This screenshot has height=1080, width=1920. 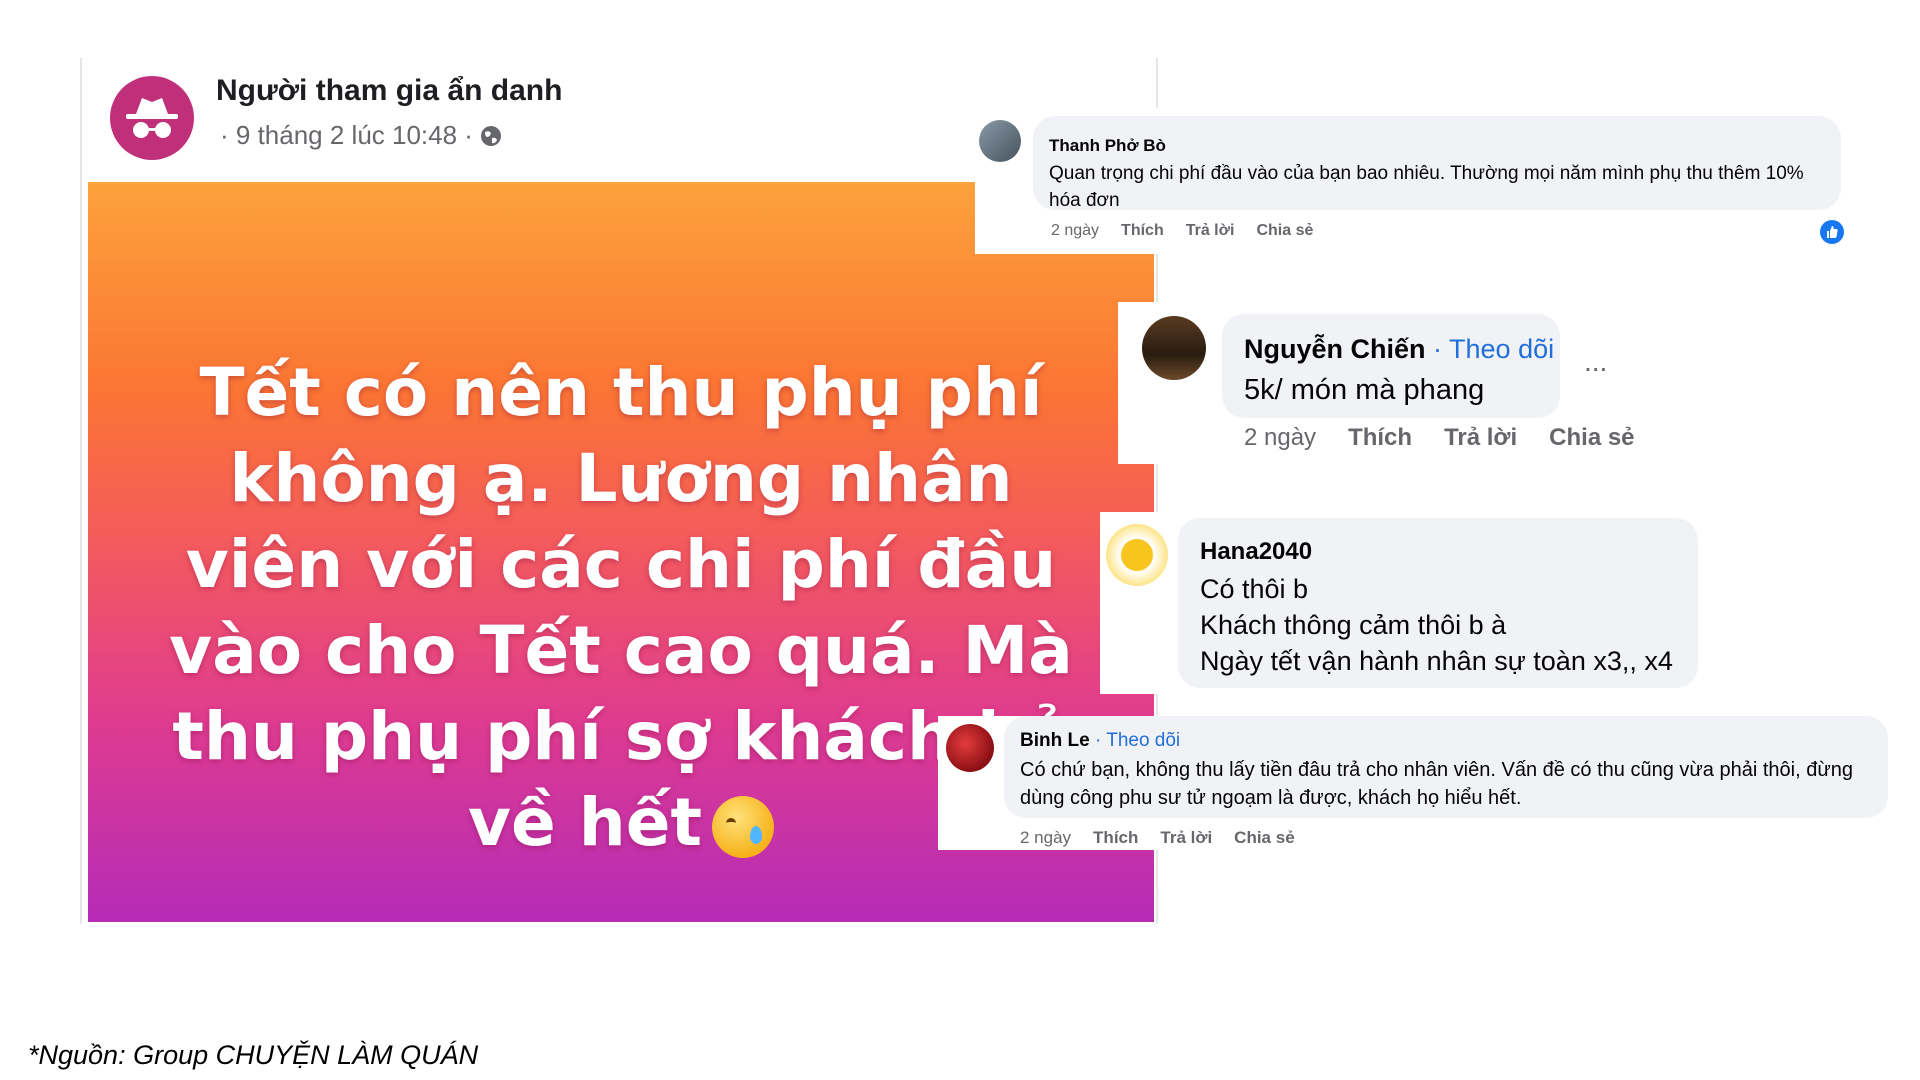 I want to click on post-meta: · 9 tháng 2 lúc 10:48 ·, so click(x=361, y=135).